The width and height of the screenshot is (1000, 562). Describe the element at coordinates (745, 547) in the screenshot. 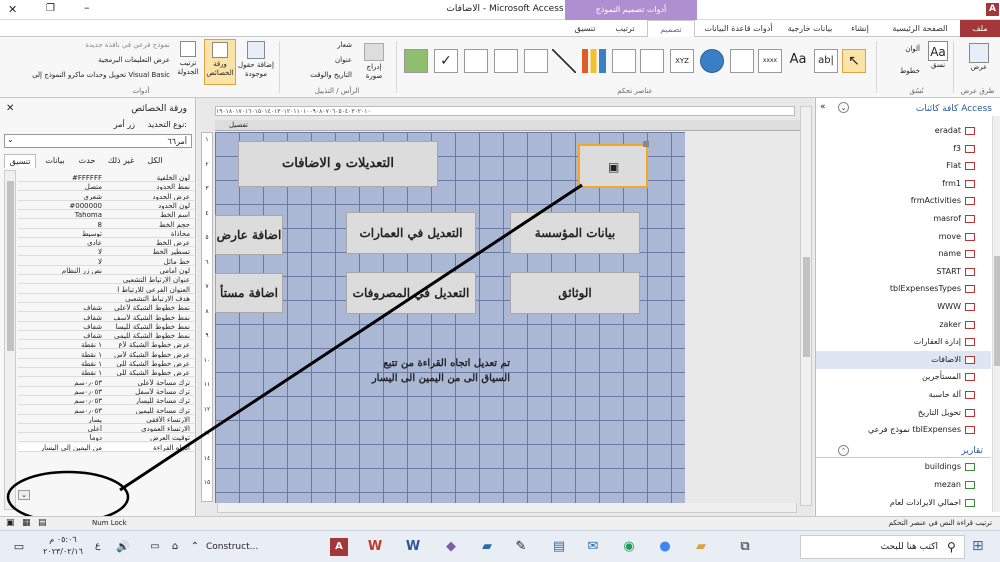

I see `task-view-icon: ⧉` at that location.